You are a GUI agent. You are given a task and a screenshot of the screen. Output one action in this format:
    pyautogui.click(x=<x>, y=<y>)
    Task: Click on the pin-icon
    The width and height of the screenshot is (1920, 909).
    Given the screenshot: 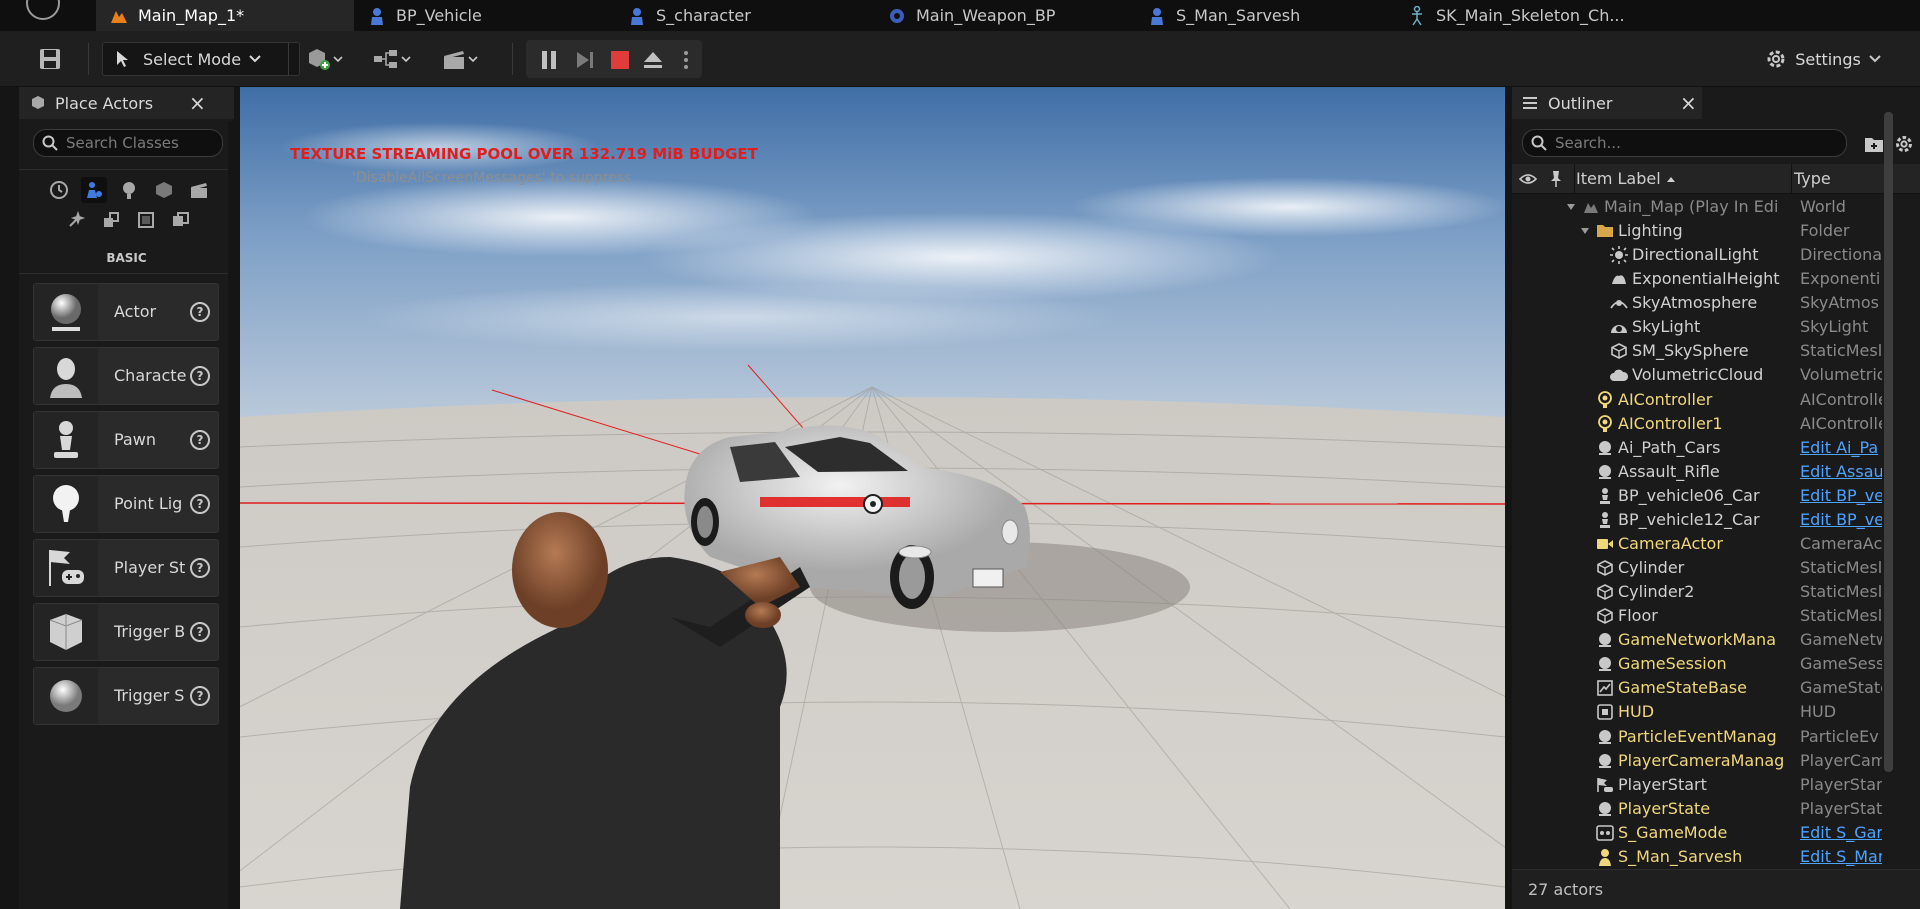 What is the action you would take?
    pyautogui.click(x=1556, y=179)
    